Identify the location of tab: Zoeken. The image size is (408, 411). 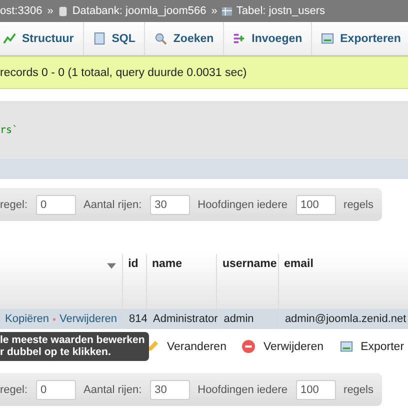
(184, 38).